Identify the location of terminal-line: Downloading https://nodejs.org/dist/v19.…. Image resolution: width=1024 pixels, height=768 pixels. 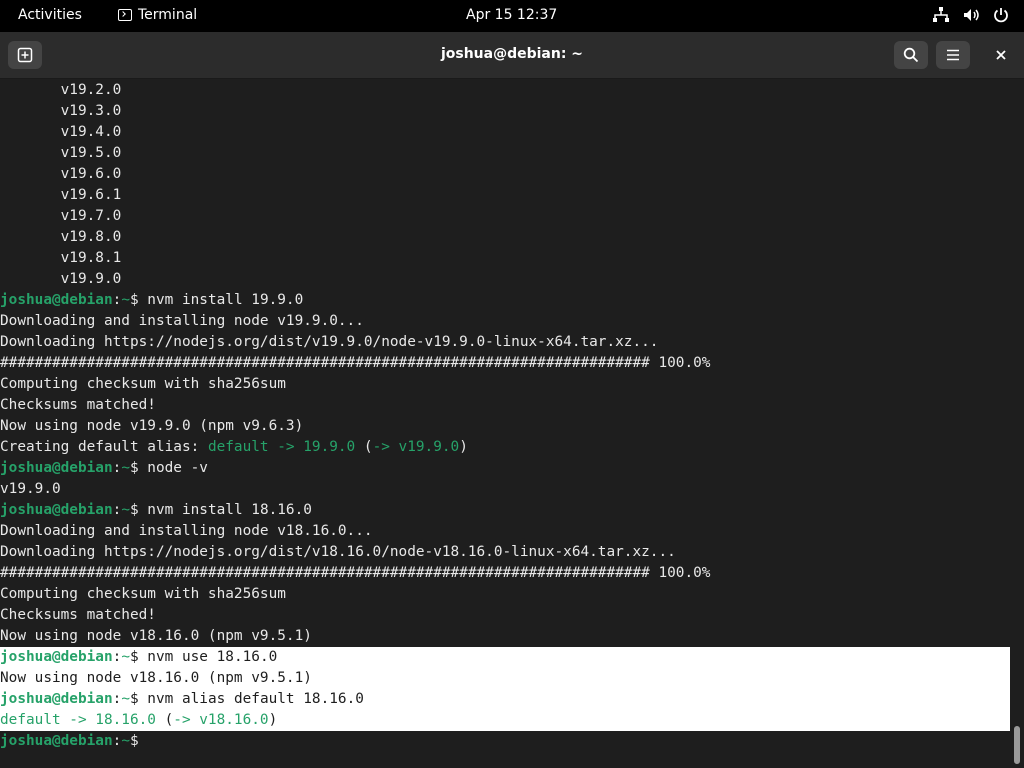
(505, 342).